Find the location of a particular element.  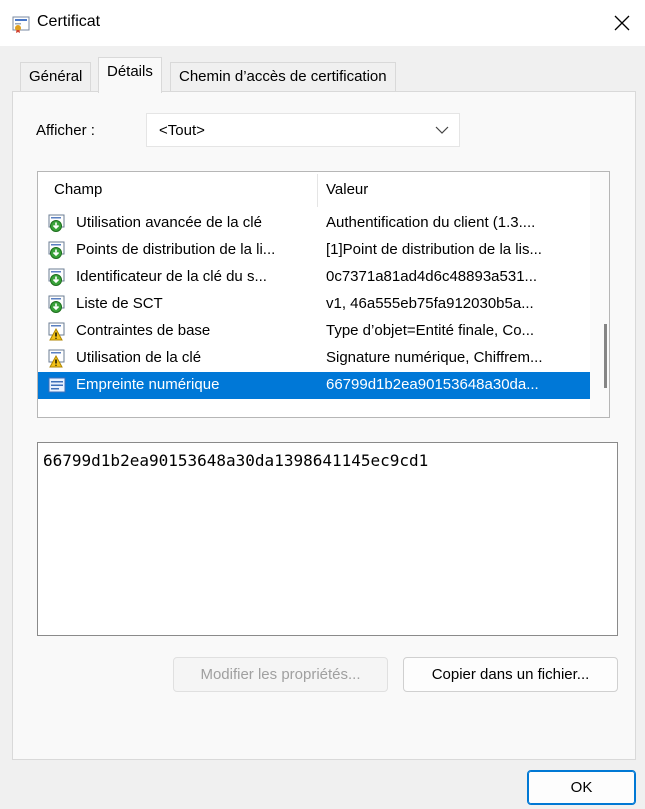

window-title: Certificat is located at coordinates (69, 21).